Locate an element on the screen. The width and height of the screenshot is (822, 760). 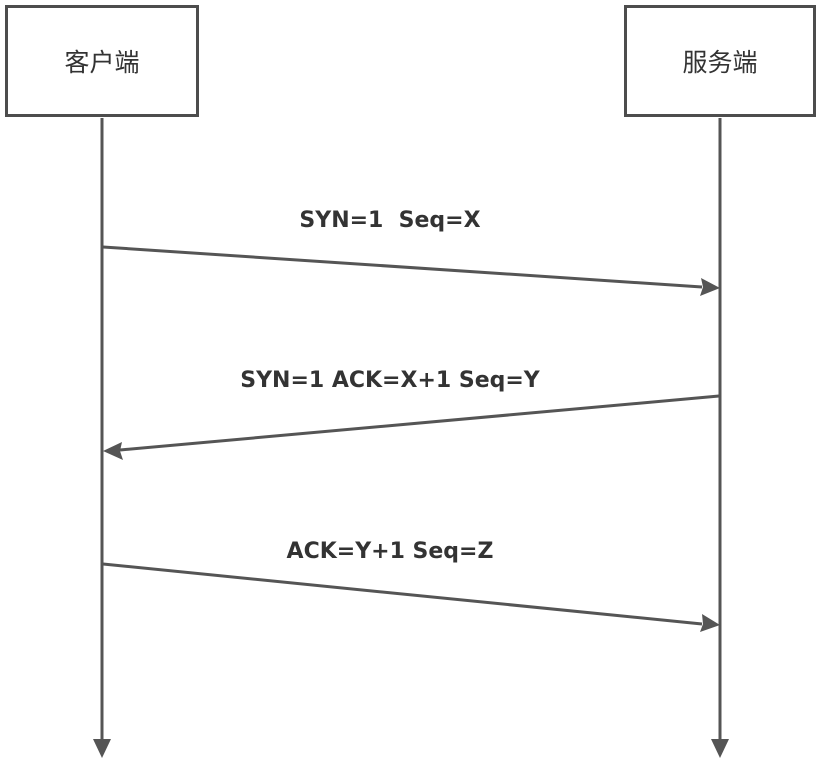
message-2-label: SYN=1 ACK=X+1 Seq=Y is located at coordinates (390, 380).